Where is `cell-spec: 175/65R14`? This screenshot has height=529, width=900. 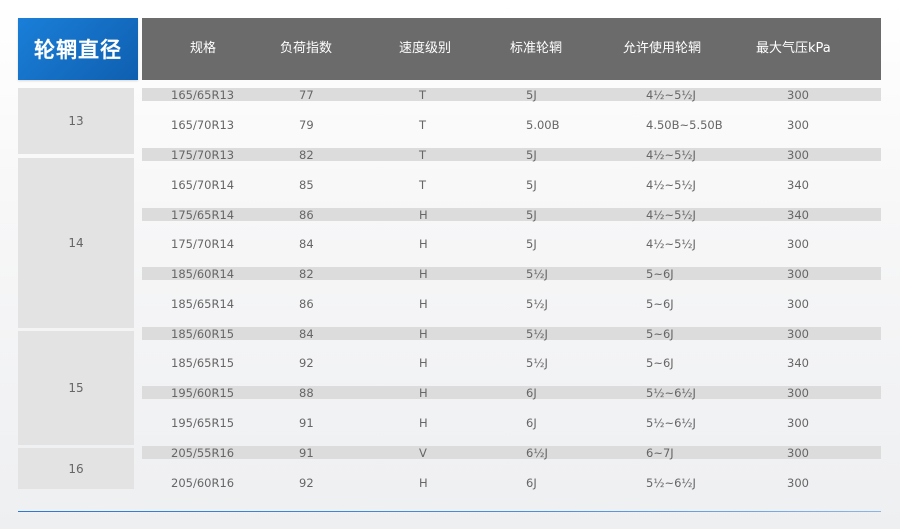 cell-spec: 175/65R14 is located at coordinates (203, 214).